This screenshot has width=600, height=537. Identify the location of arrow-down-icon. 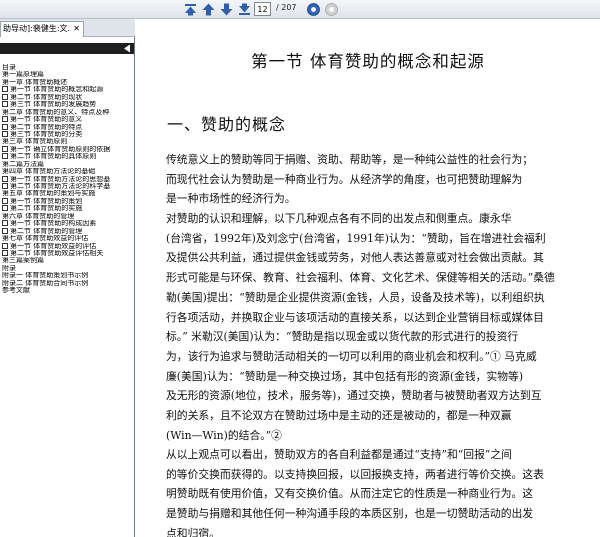
(226, 9).